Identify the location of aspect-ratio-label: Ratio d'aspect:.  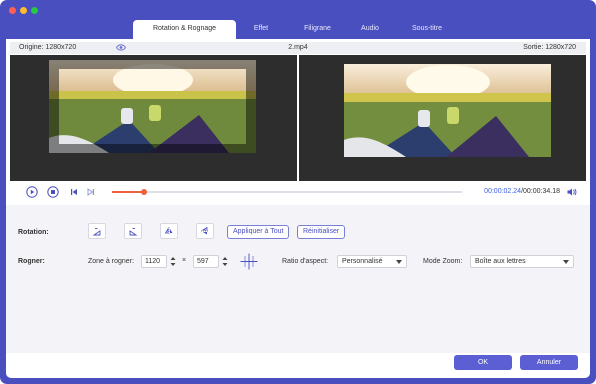
(305, 261).